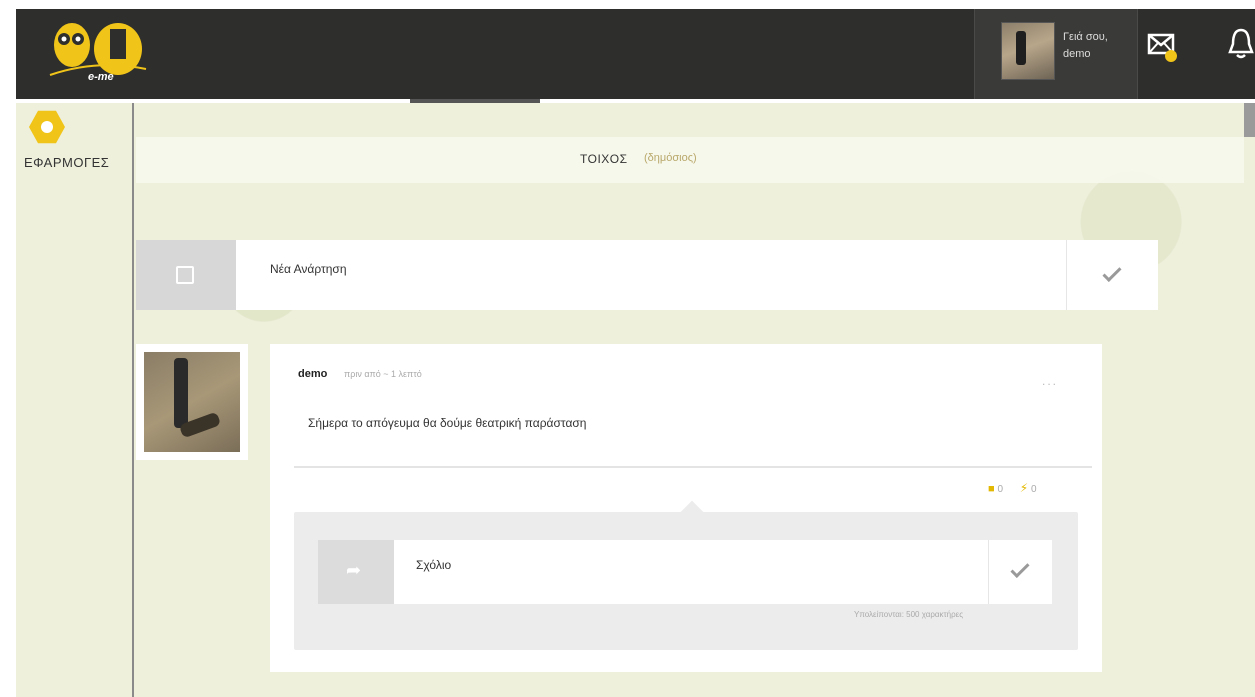 This screenshot has height=697, width=1255. Describe the element at coordinates (47, 127) in the screenshot. I see `apps-hexagon-icon` at that location.